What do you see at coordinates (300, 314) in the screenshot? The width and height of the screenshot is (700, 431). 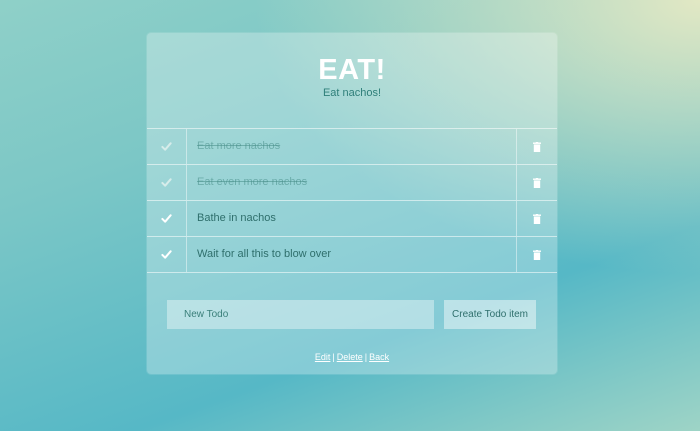 I see `new-todo-input` at bounding box center [300, 314].